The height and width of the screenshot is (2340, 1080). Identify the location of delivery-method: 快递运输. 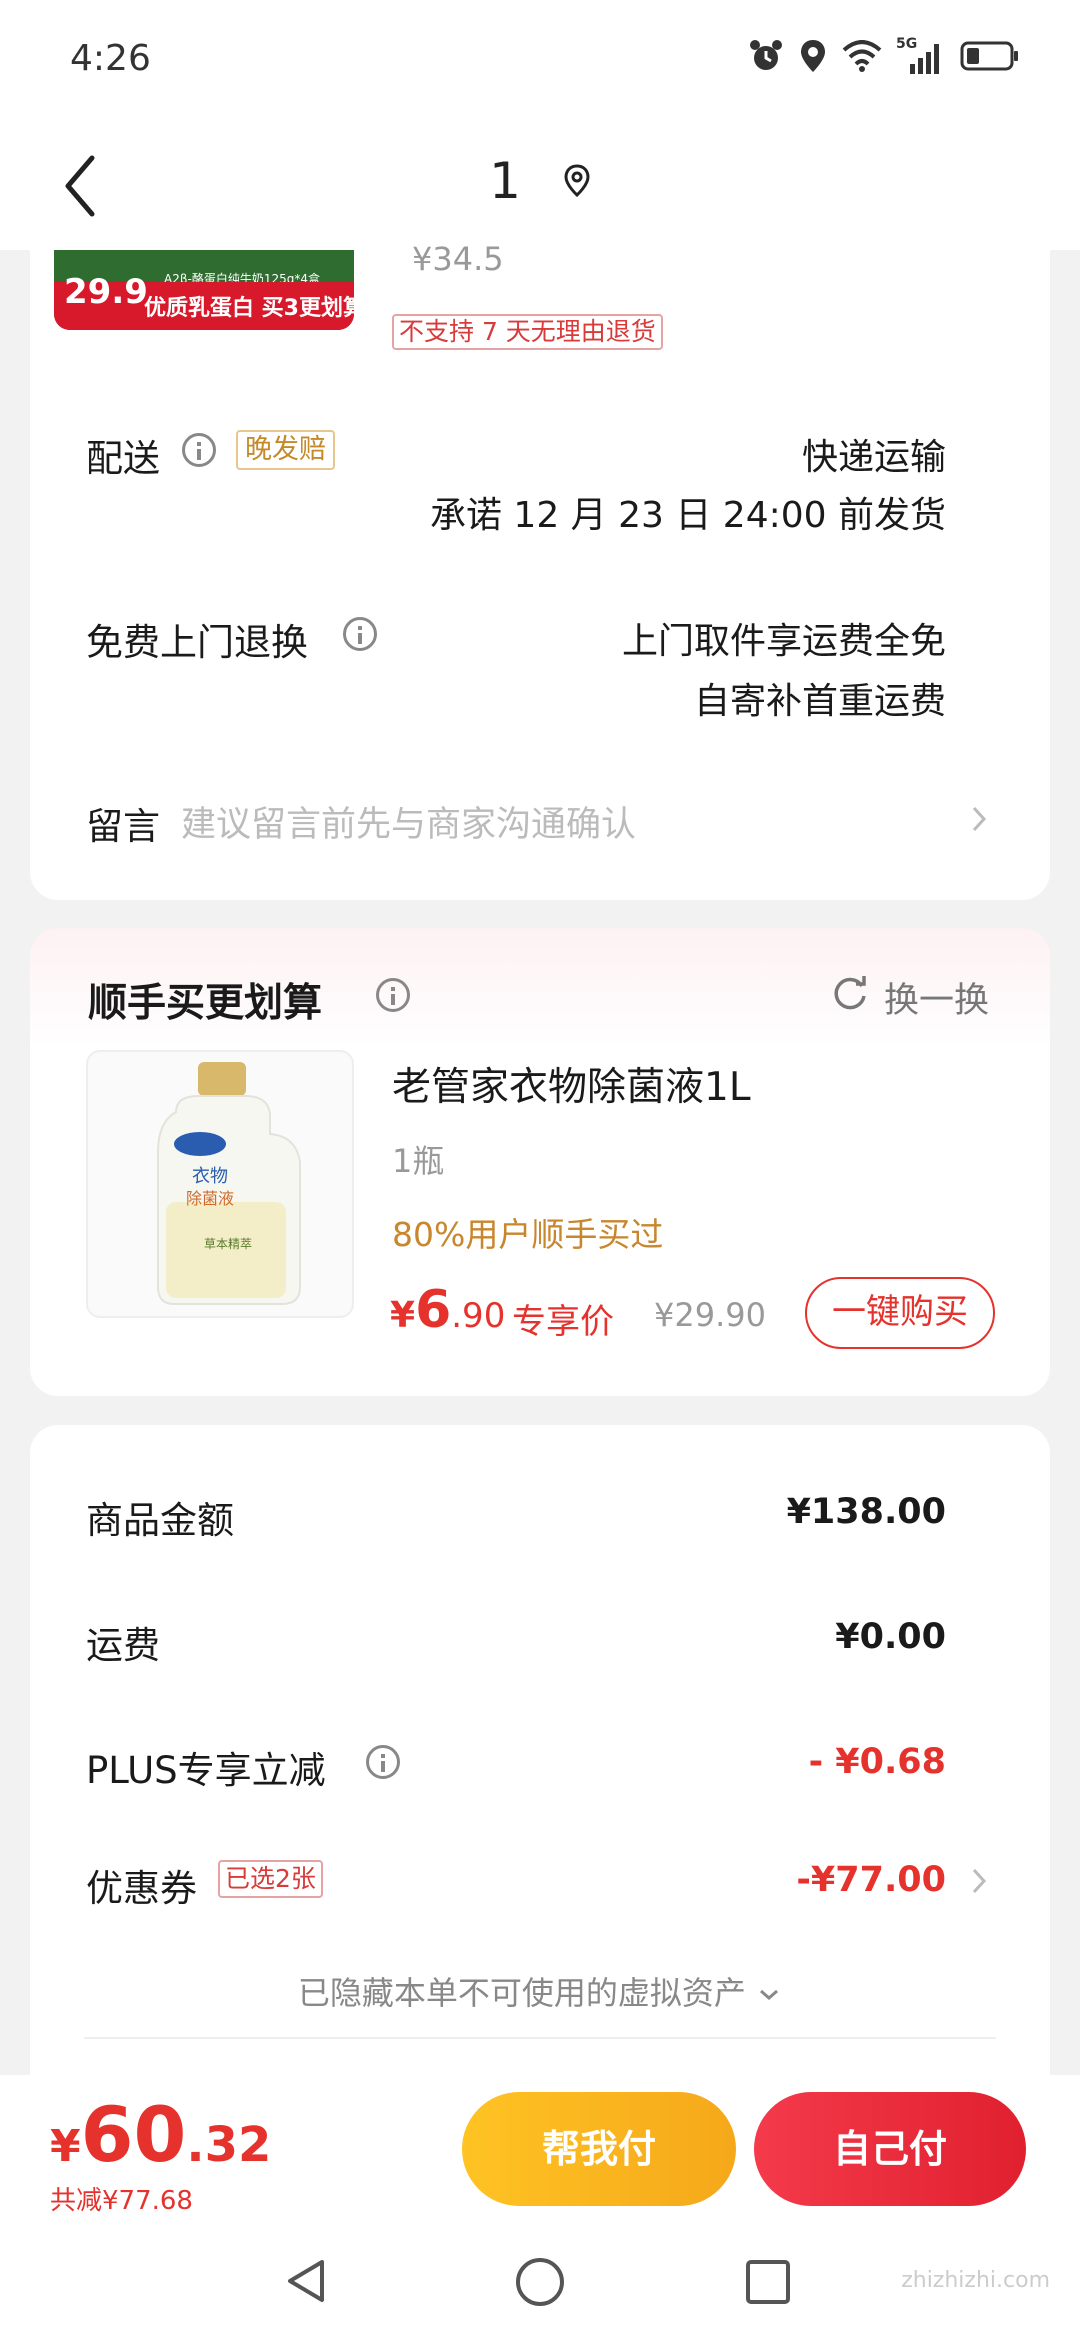
(873, 457).